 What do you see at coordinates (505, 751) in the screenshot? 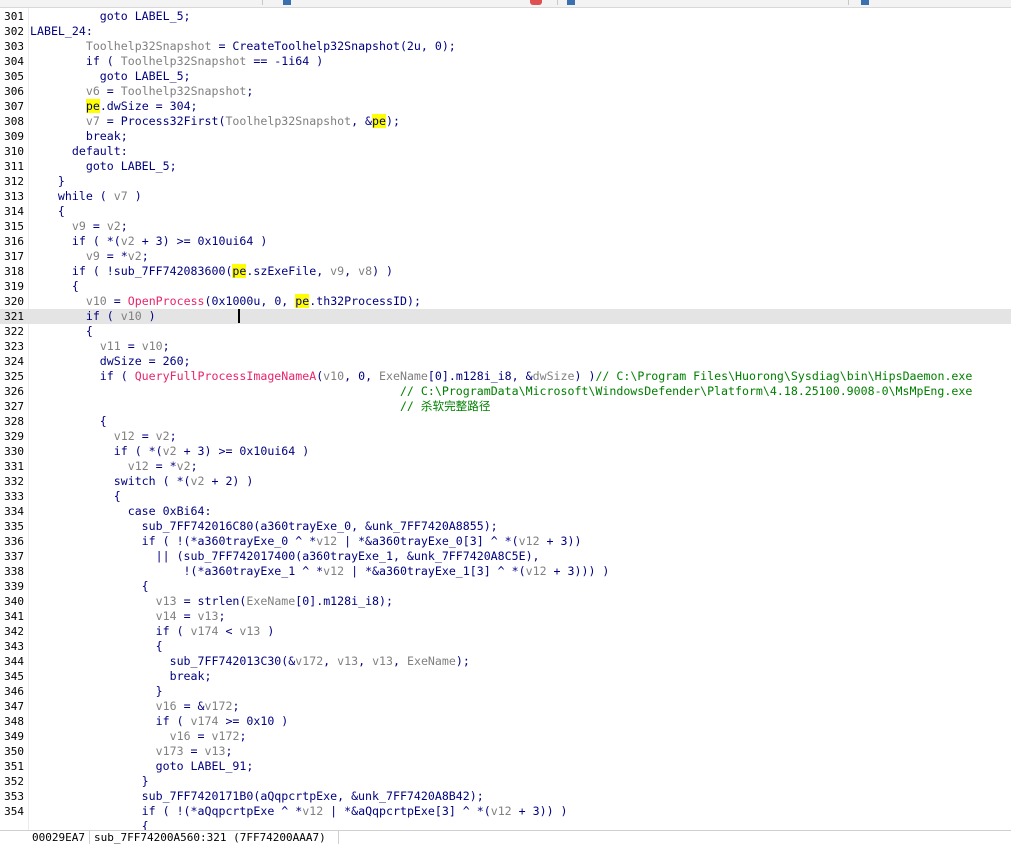
I see `code-line: 350 v173 = v13;` at bounding box center [505, 751].